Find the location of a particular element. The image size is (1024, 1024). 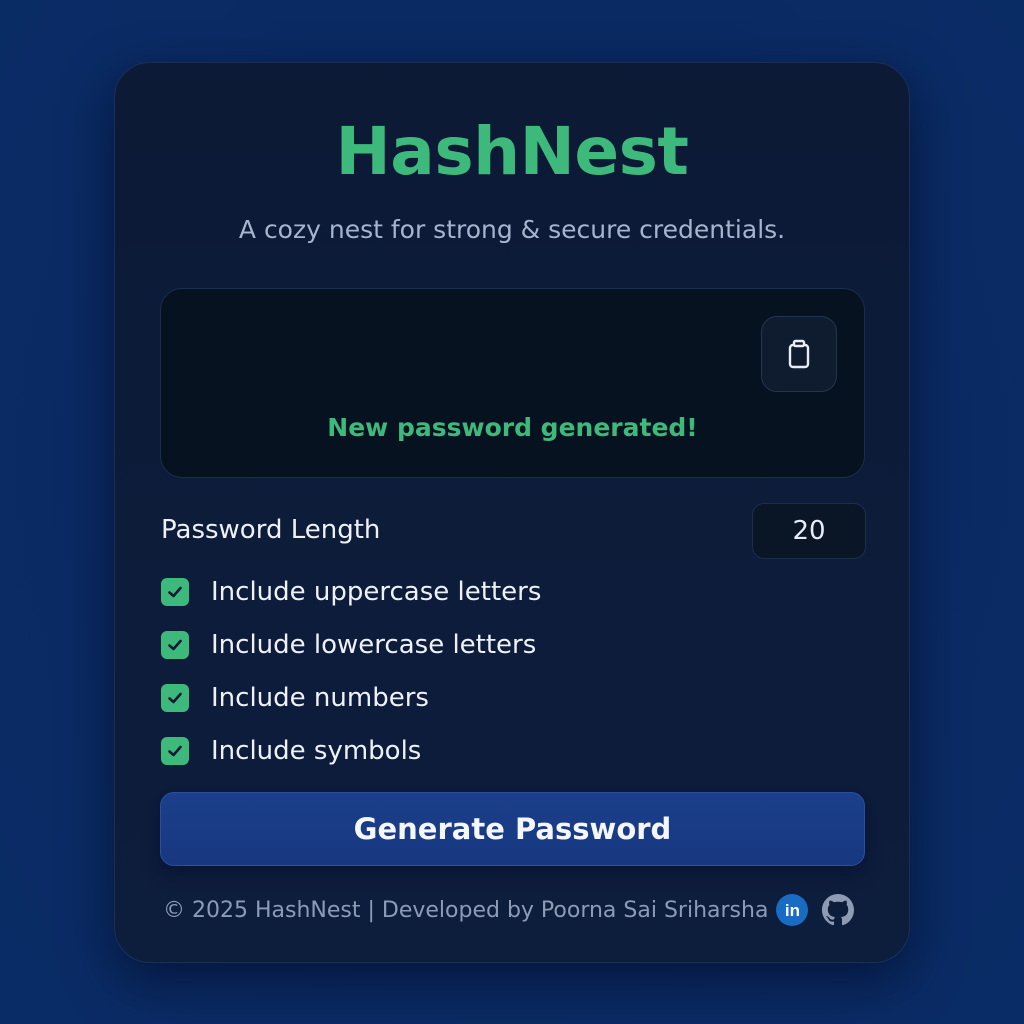

option-uppercase: Include uppercase letters is located at coordinates (351, 592).